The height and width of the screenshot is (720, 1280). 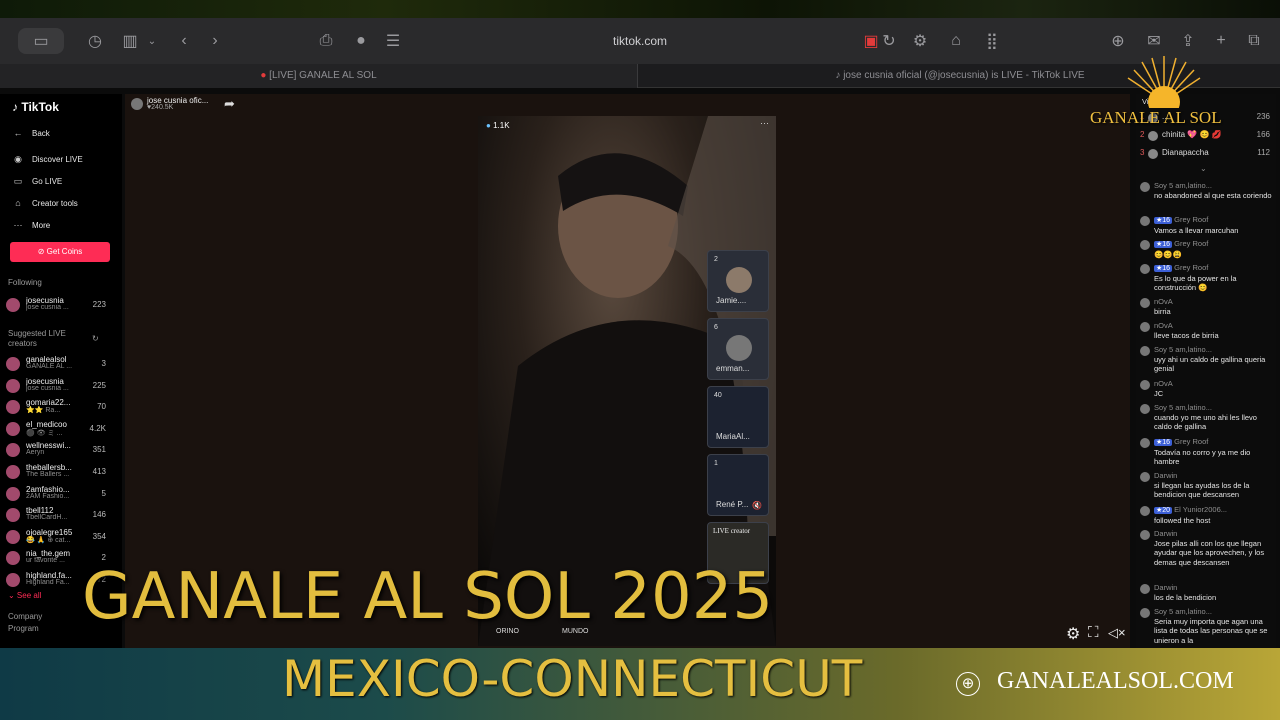 What do you see at coordinates (56, 407) in the screenshot?
I see `suggested-creator: gomaria22... ⭐⭐ Ra... 70` at bounding box center [56, 407].